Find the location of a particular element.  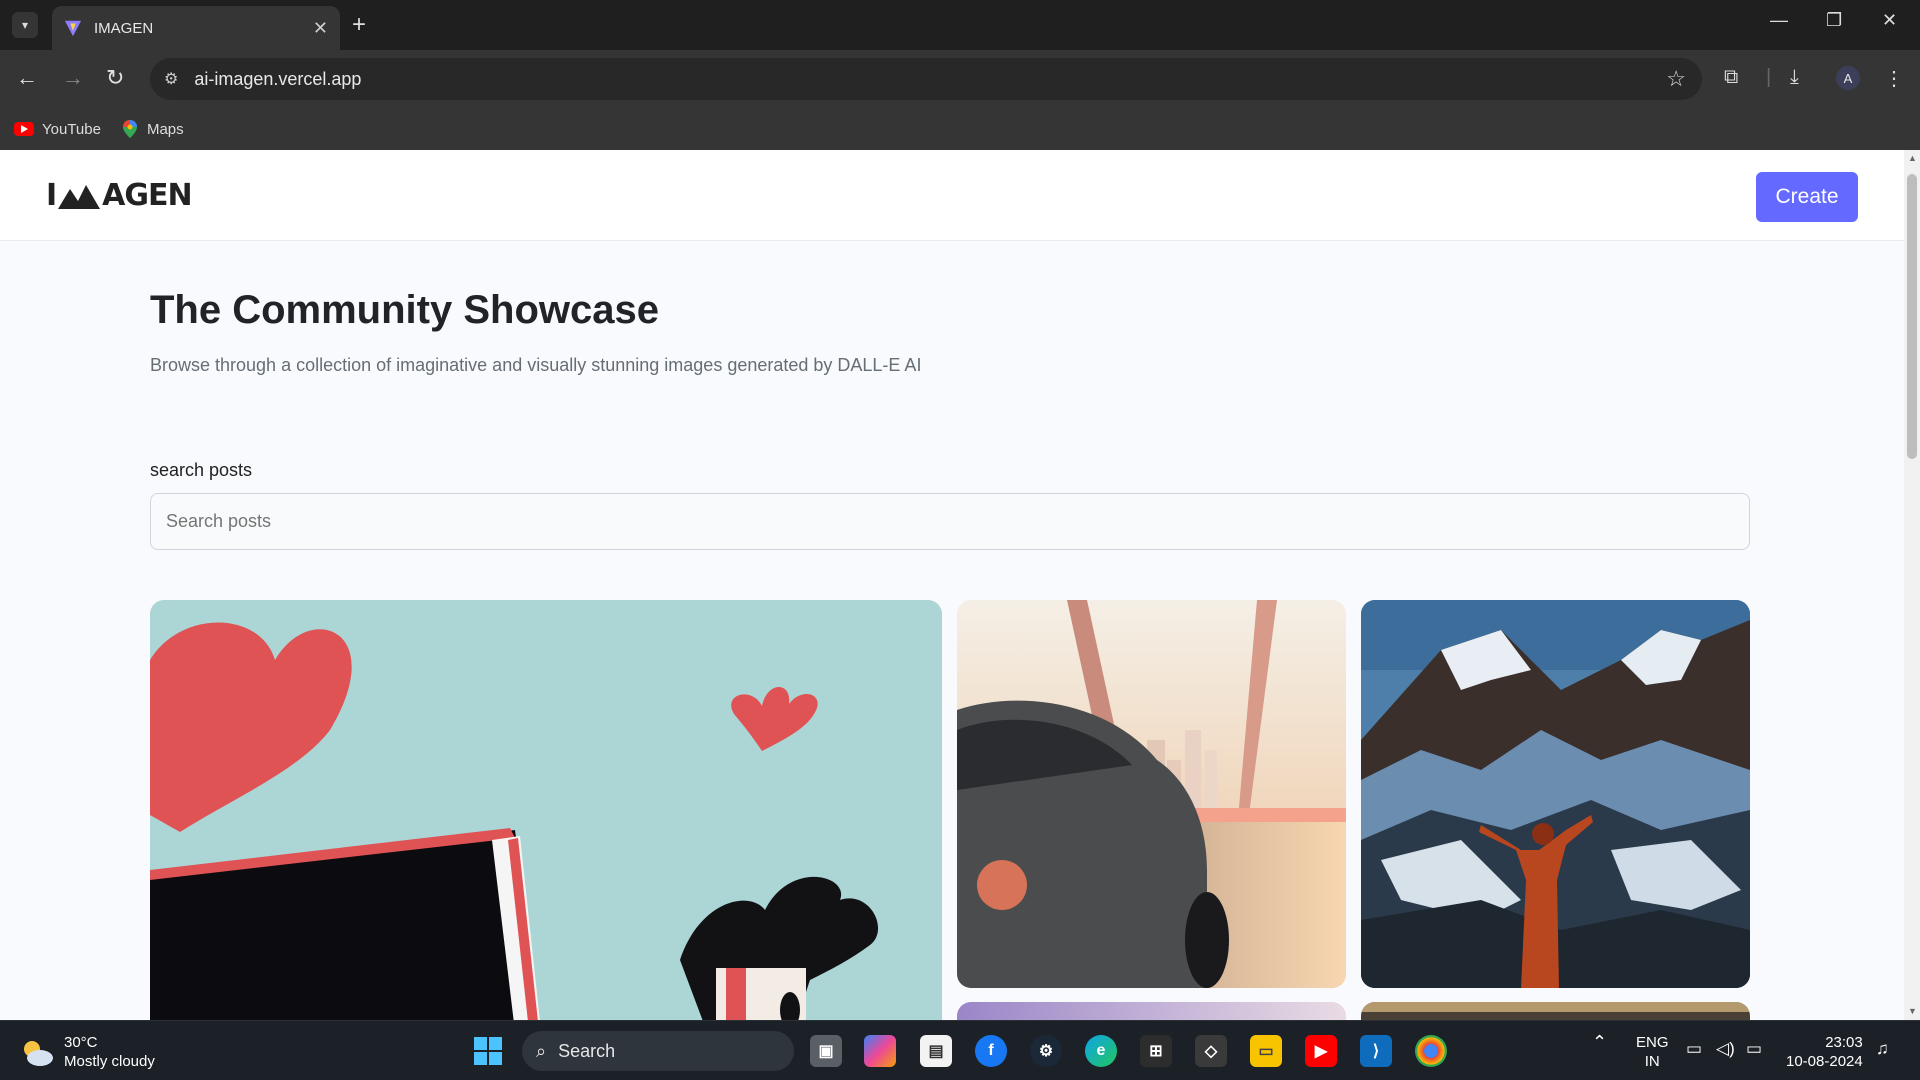

scroll-down-icon: ▼ is located at coordinates (1912, 1011).